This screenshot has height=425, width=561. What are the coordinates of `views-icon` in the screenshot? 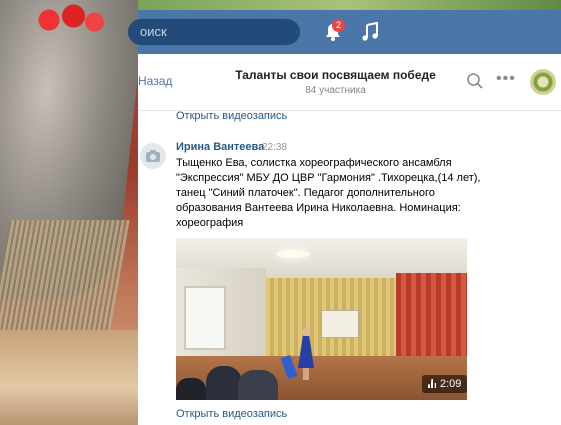 It's located at (432, 383).